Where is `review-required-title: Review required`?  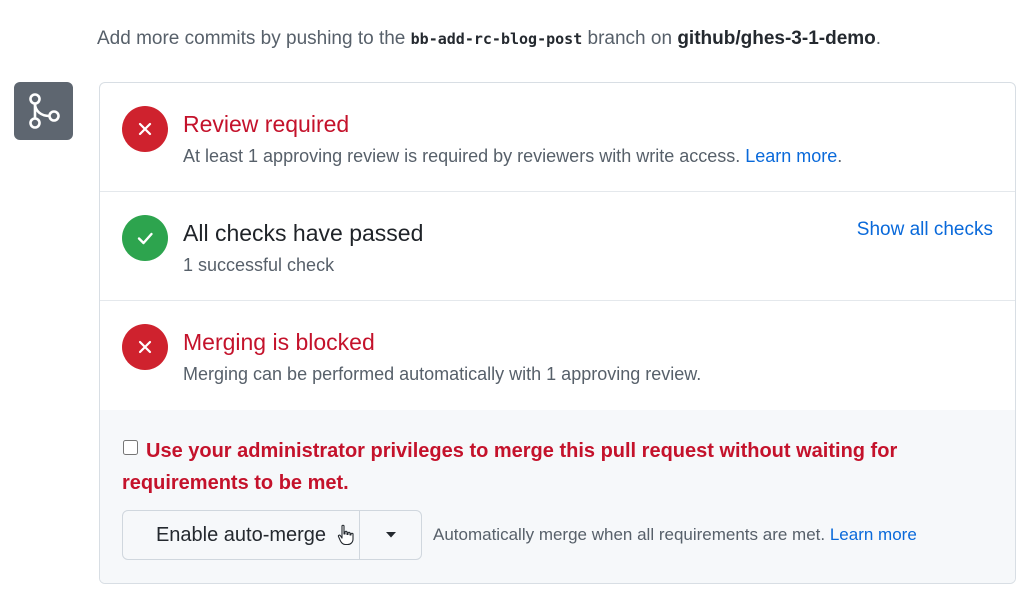
review-required-title: Review required is located at coordinates (266, 124).